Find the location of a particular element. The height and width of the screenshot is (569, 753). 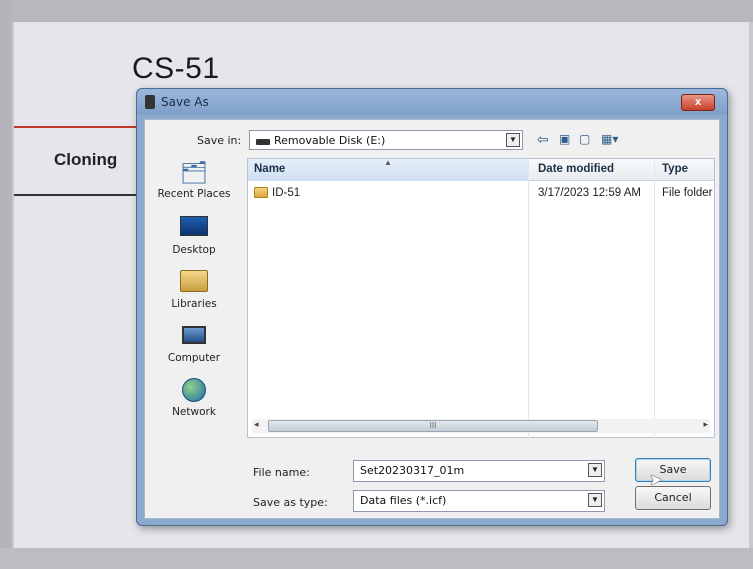

place-label: Desktop is located at coordinates (194, 250).